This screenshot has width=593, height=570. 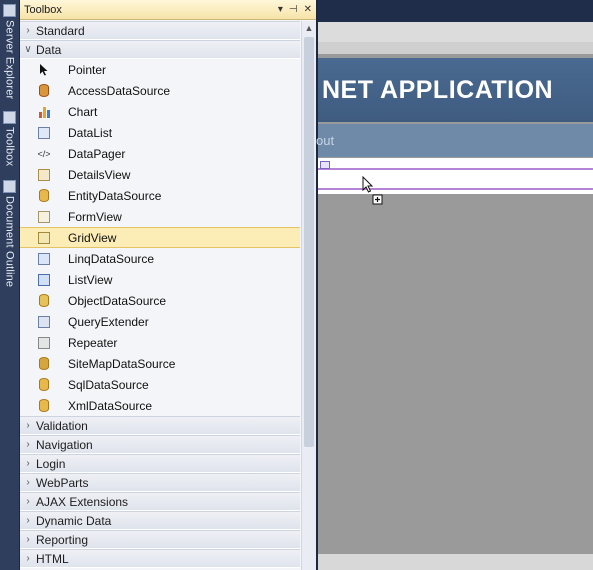 I want to click on dropdown-icon: ▾, so click(x=280, y=9).